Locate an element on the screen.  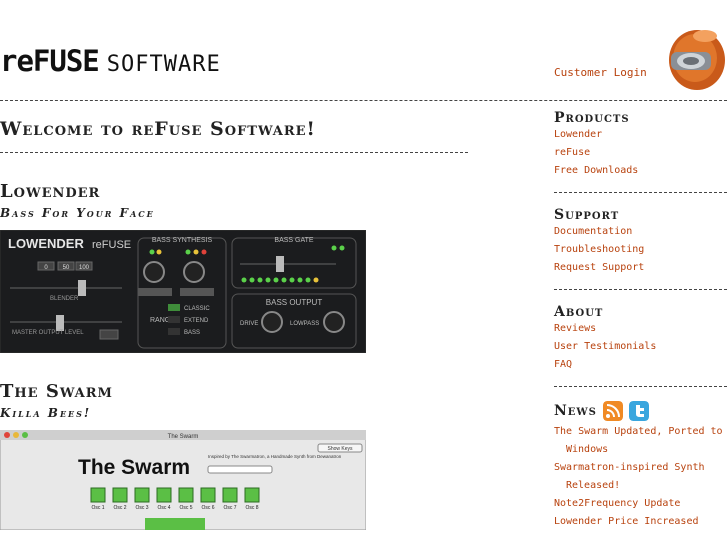
news-link: The Swarm Updated, Ported to Windows is located at coordinates (640, 441).